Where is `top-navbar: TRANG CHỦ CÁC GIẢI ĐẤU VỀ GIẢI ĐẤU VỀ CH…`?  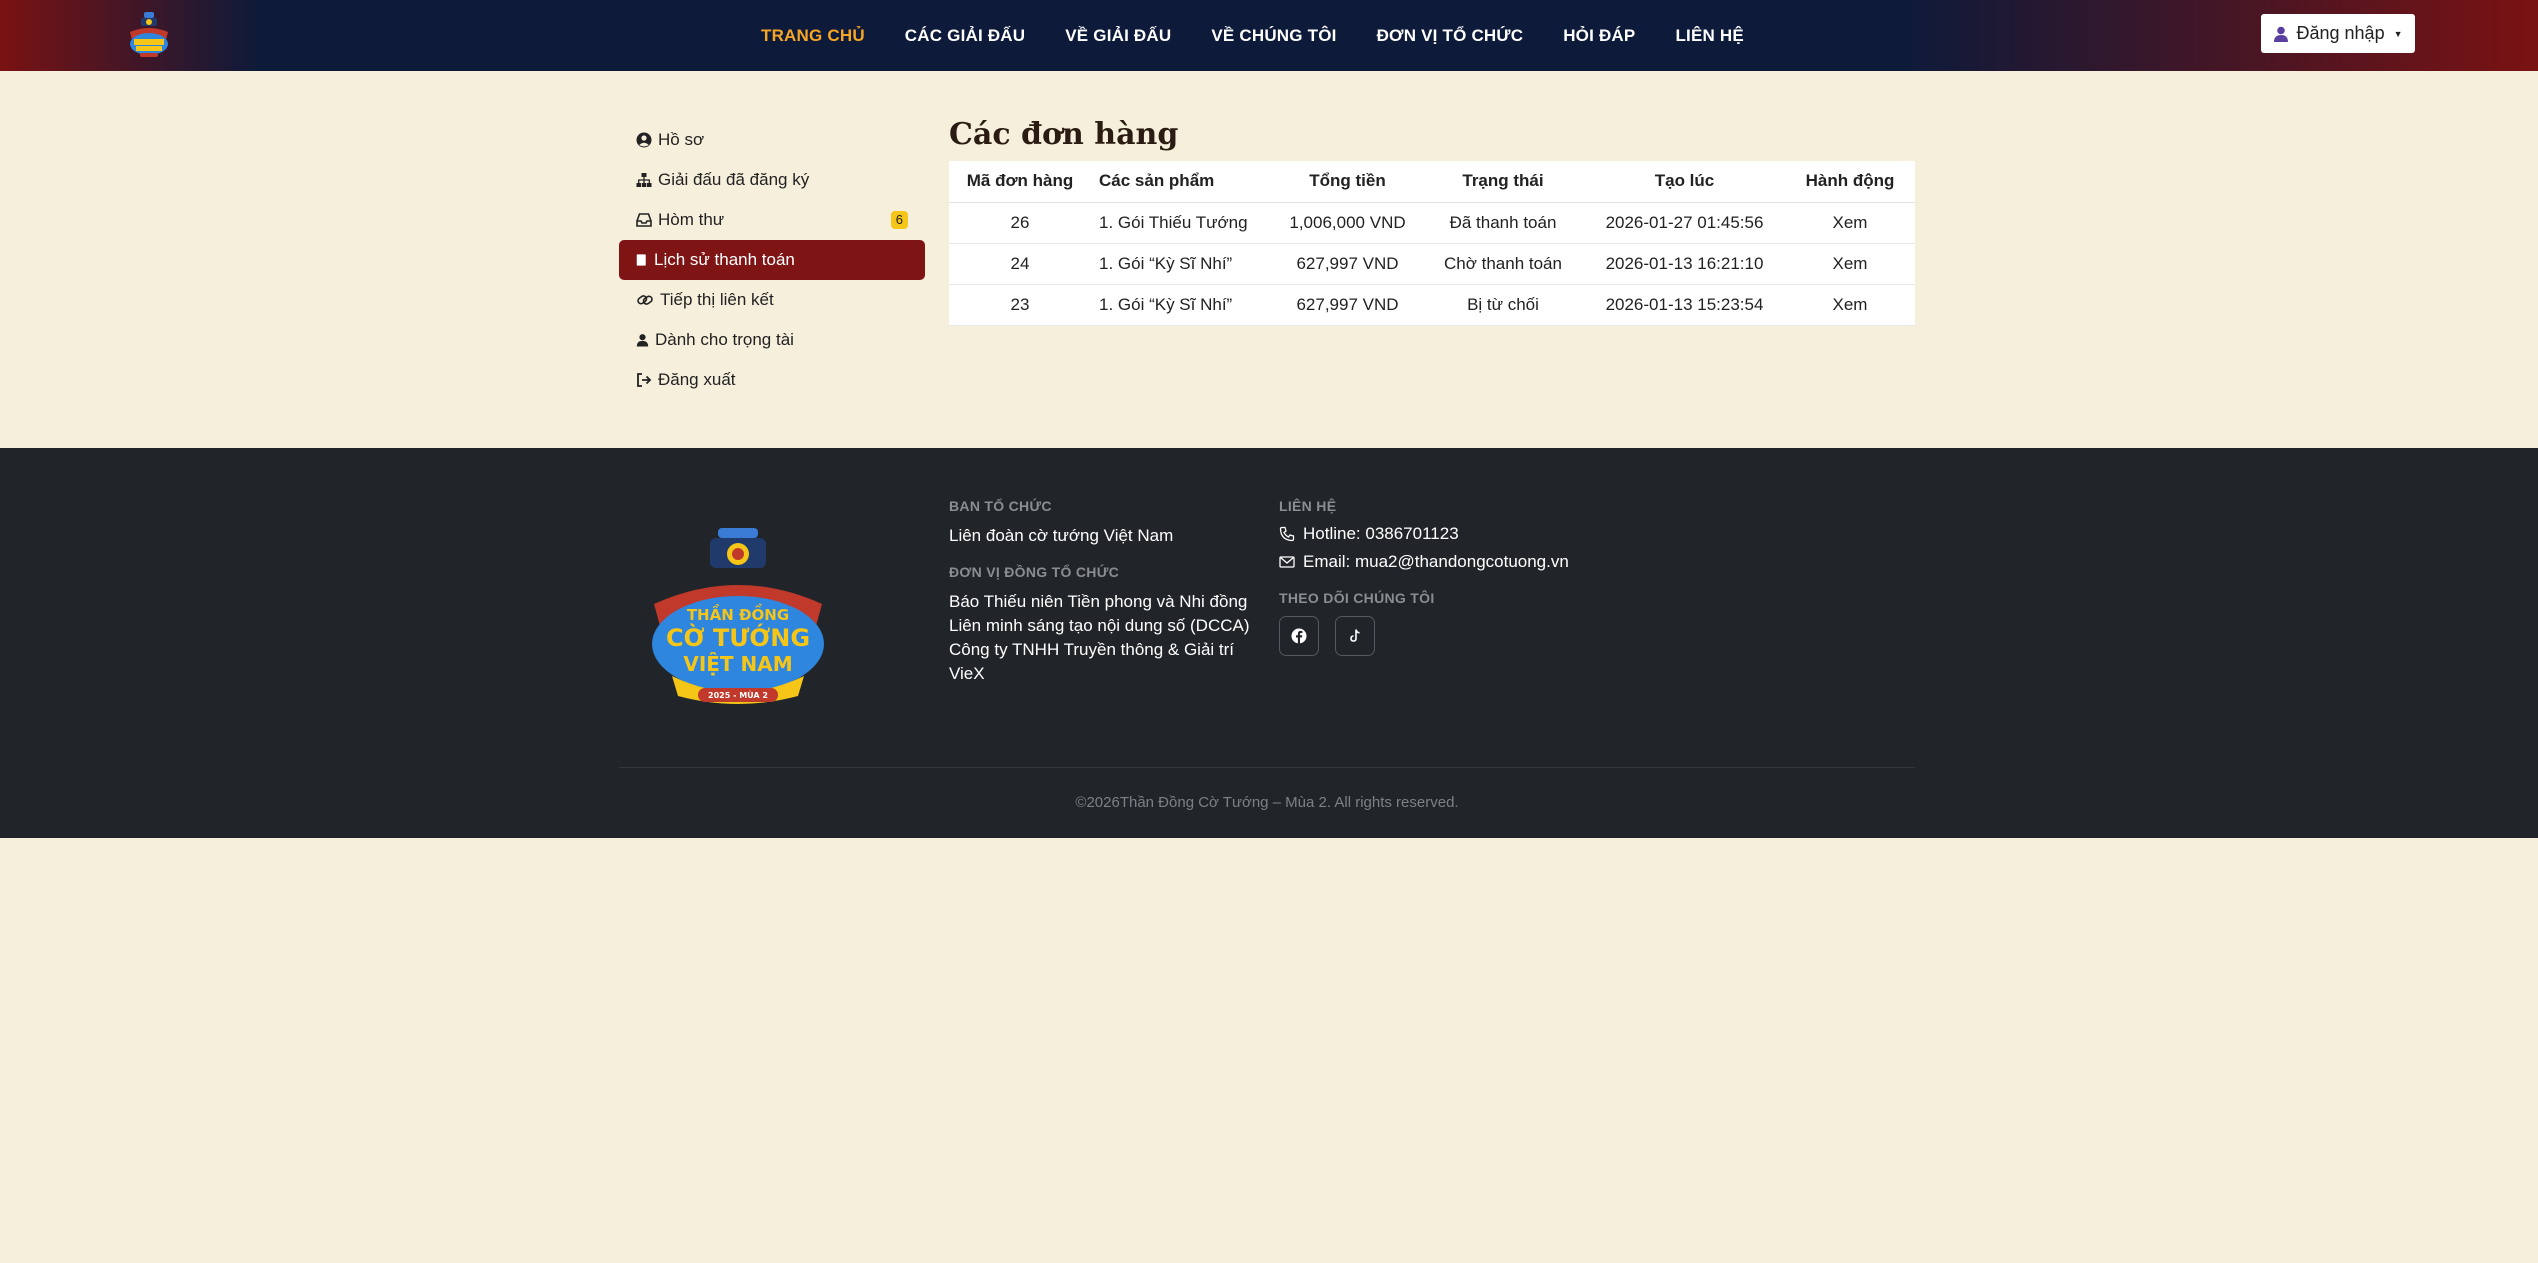 top-navbar: TRANG CHỦ CÁC GIẢI ĐẤU VỀ GIẢI ĐẤU VỀ CH… is located at coordinates (1269, 35).